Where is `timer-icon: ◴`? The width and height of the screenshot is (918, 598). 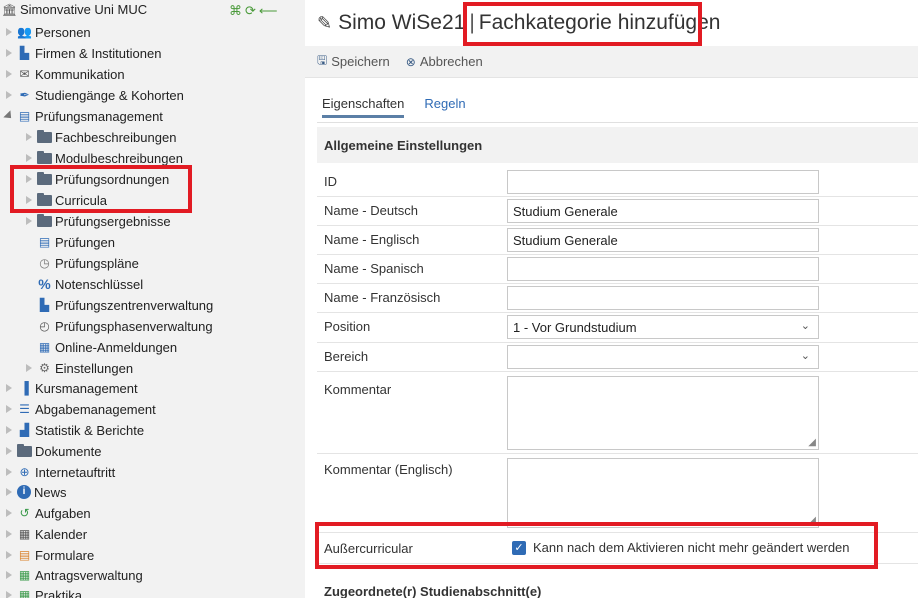 timer-icon: ◴ is located at coordinates (44, 326).